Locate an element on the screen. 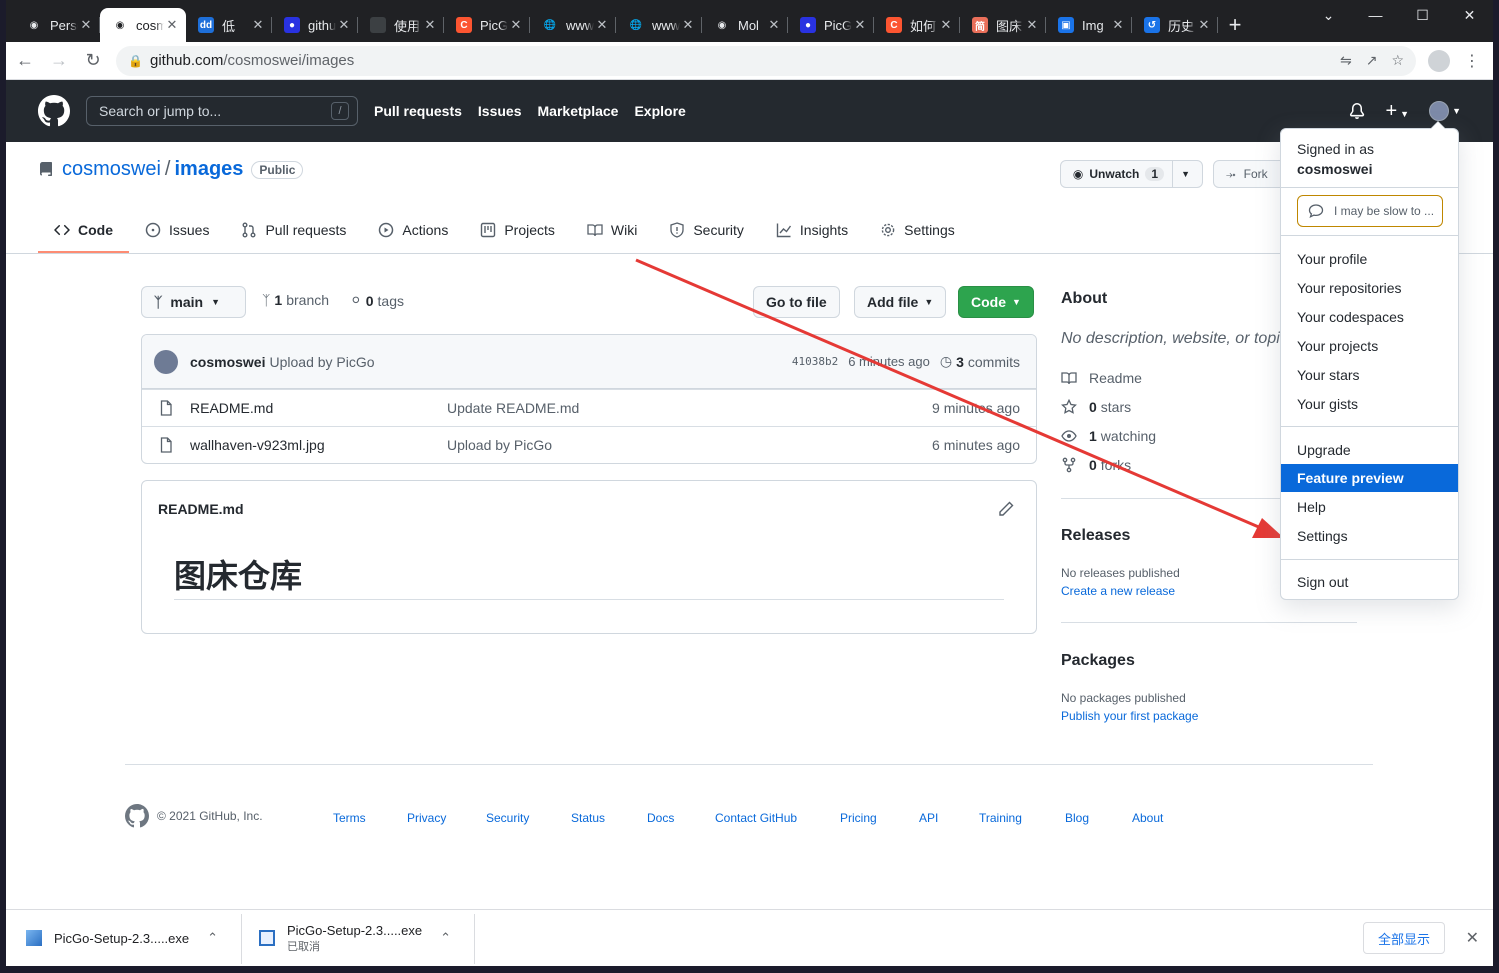 Image resolution: width=1499 pixels, height=973 pixels. file-name-link: README.md is located at coordinates (318, 408).